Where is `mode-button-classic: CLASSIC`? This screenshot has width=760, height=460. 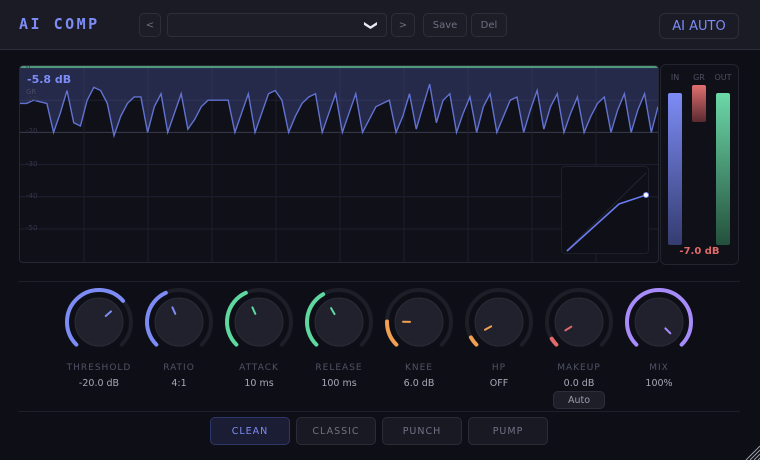
mode-button-classic: CLASSIC is located at coordinates (336, 431).